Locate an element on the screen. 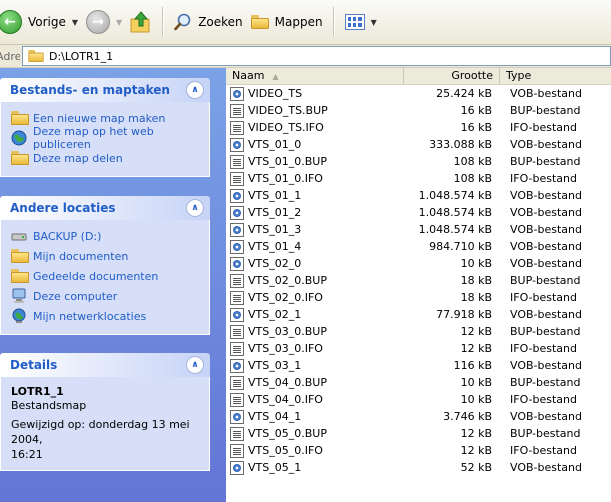  file-size: 12 kB is located at coordinates (476, 450).